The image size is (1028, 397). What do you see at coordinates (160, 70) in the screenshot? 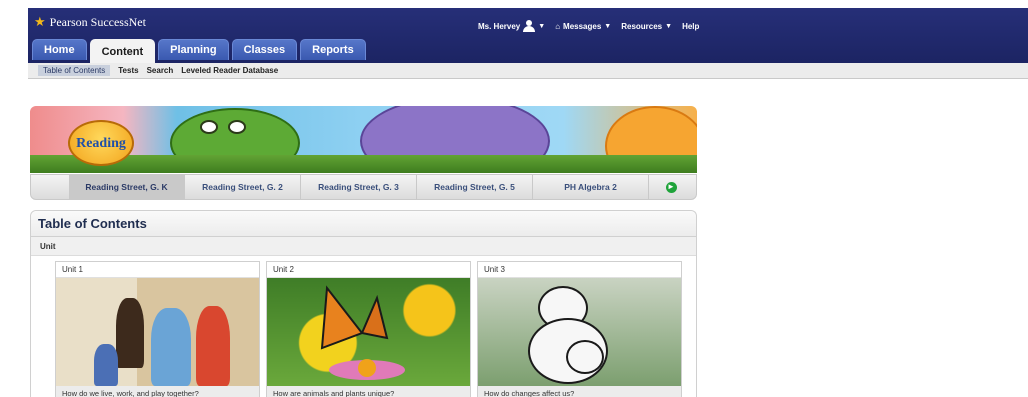
I see `subnav-search: Search` at bounding box center [160, 70].